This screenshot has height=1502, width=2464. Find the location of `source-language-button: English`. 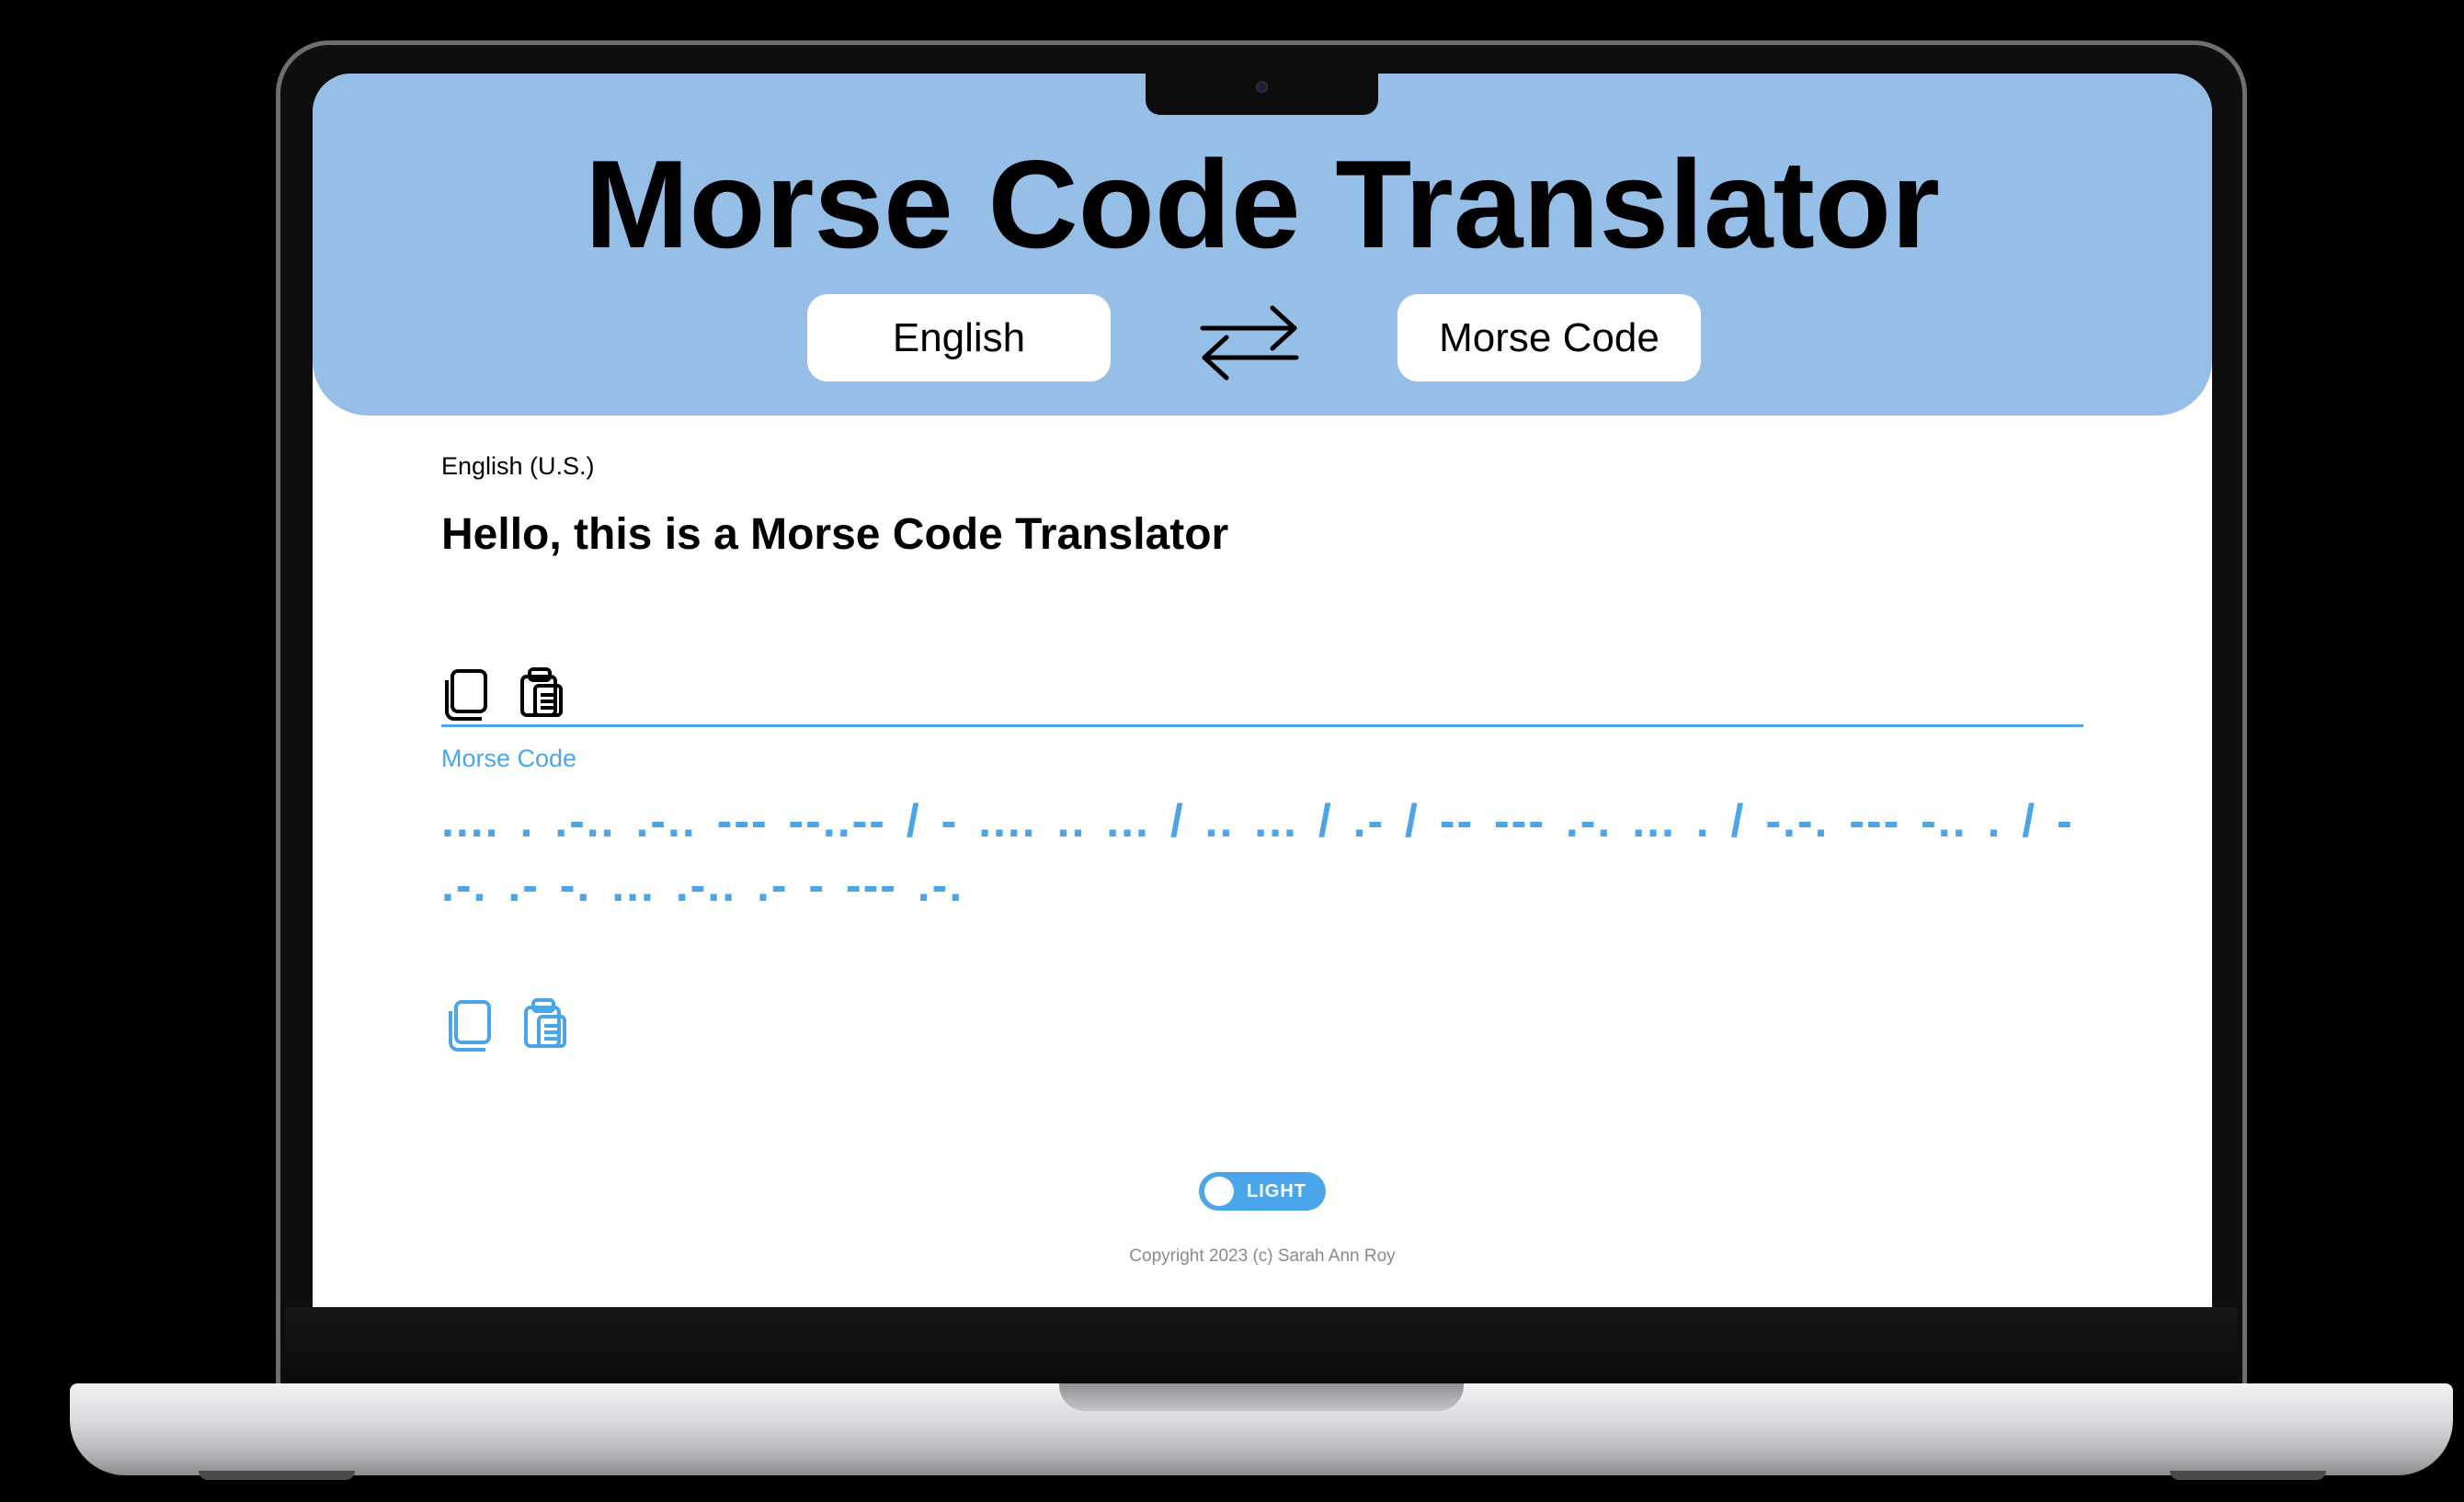

source-language-button: English is located at coordinates (959, 337).